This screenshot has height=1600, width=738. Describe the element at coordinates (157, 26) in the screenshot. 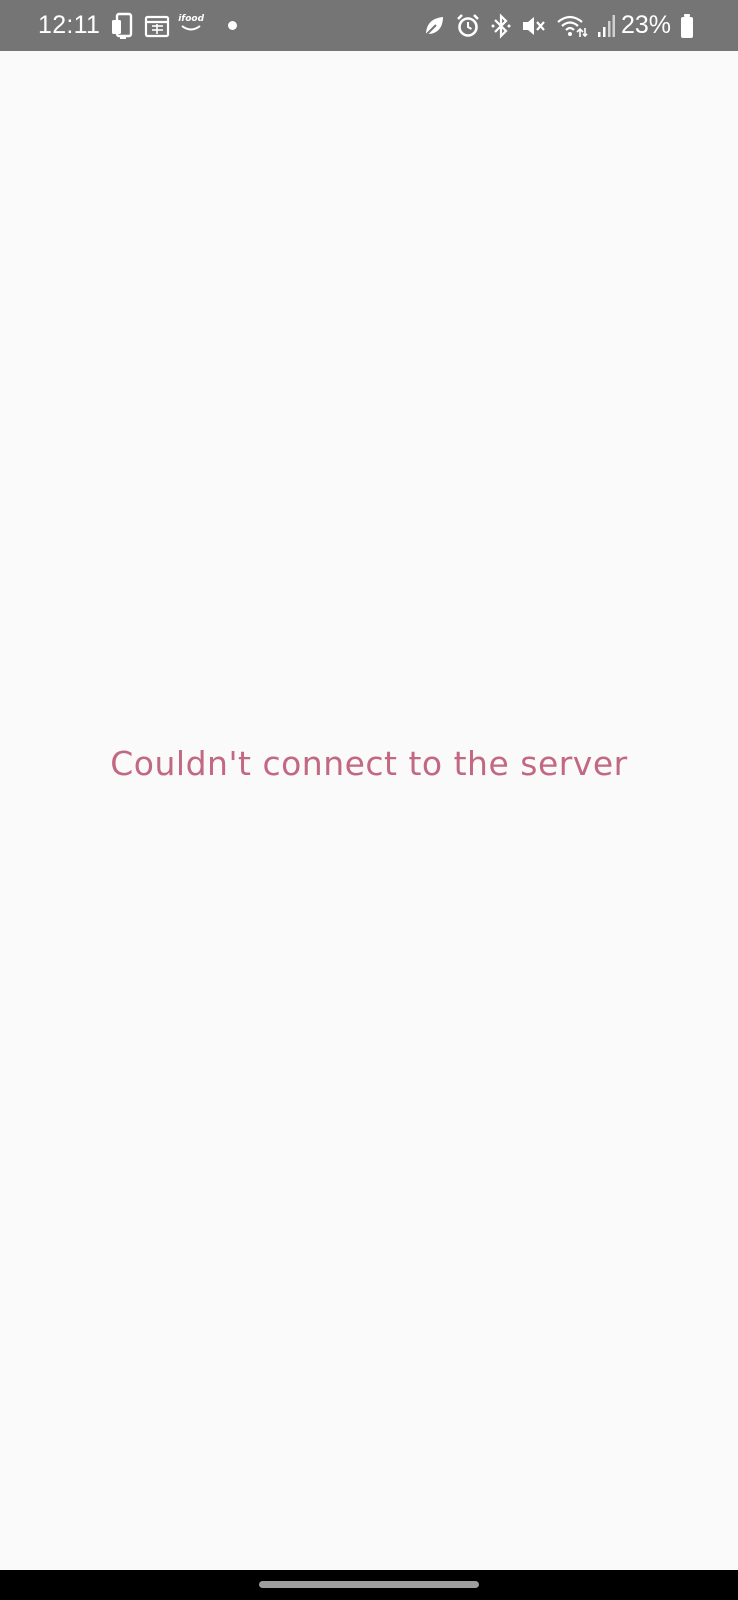

I see `calendar-icon` at that location.